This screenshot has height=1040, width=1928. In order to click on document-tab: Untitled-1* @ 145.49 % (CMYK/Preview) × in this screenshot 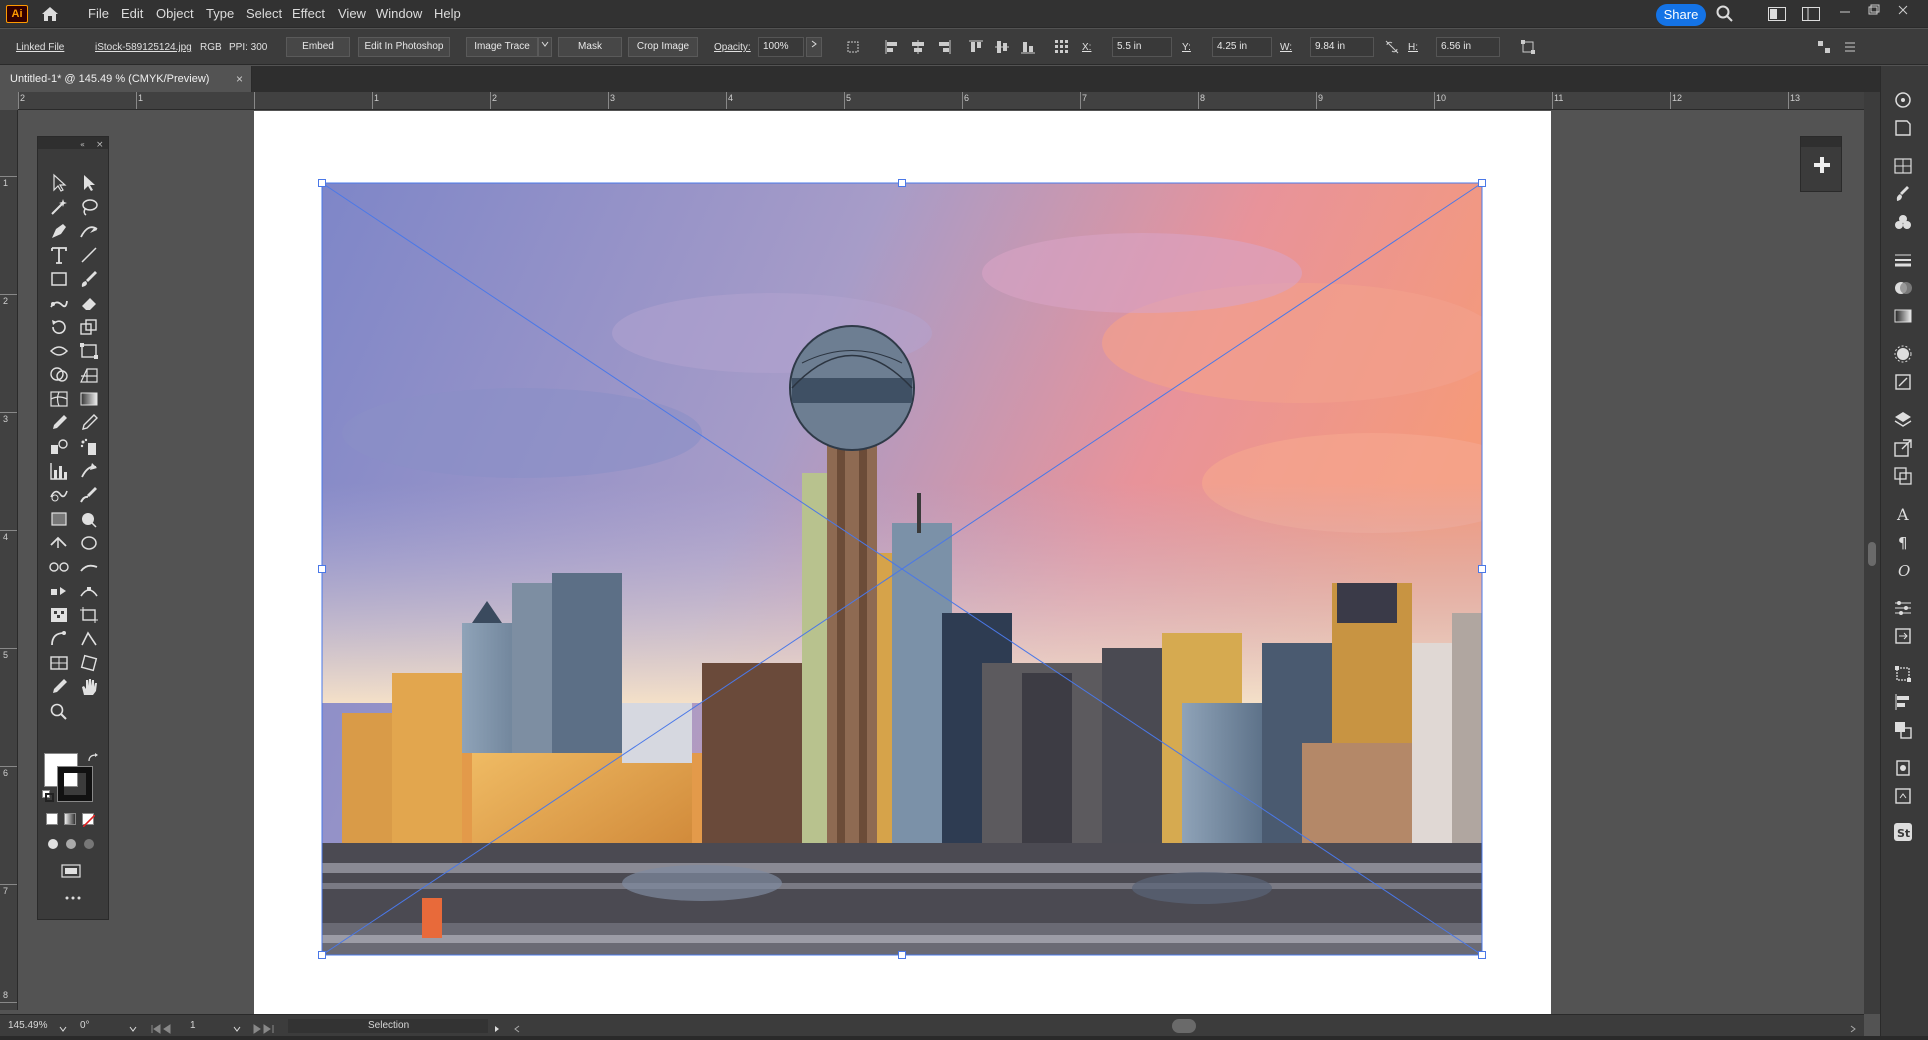, I will do `click(126, 79)`.